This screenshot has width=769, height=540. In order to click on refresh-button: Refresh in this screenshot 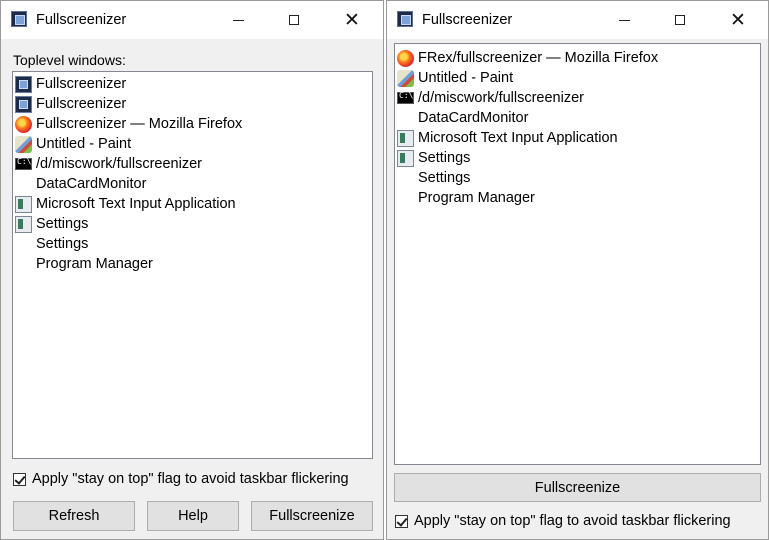, I will do `click(74, 516)`.